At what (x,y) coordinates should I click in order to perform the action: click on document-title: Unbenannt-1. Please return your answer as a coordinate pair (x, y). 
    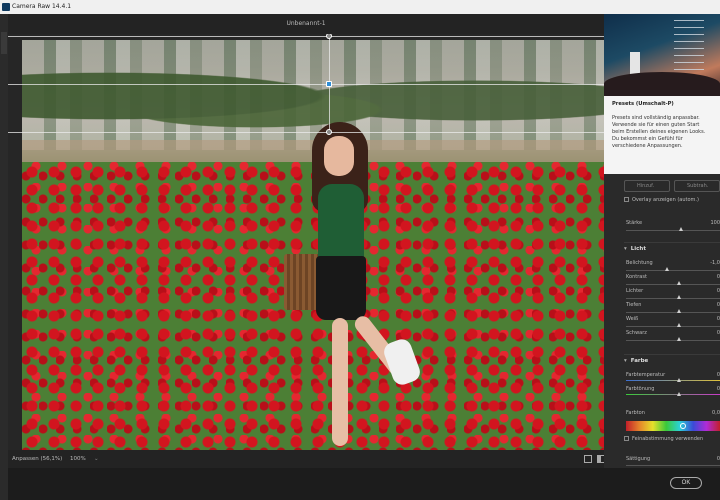
    Looking at the image, I should click on (306, 23).